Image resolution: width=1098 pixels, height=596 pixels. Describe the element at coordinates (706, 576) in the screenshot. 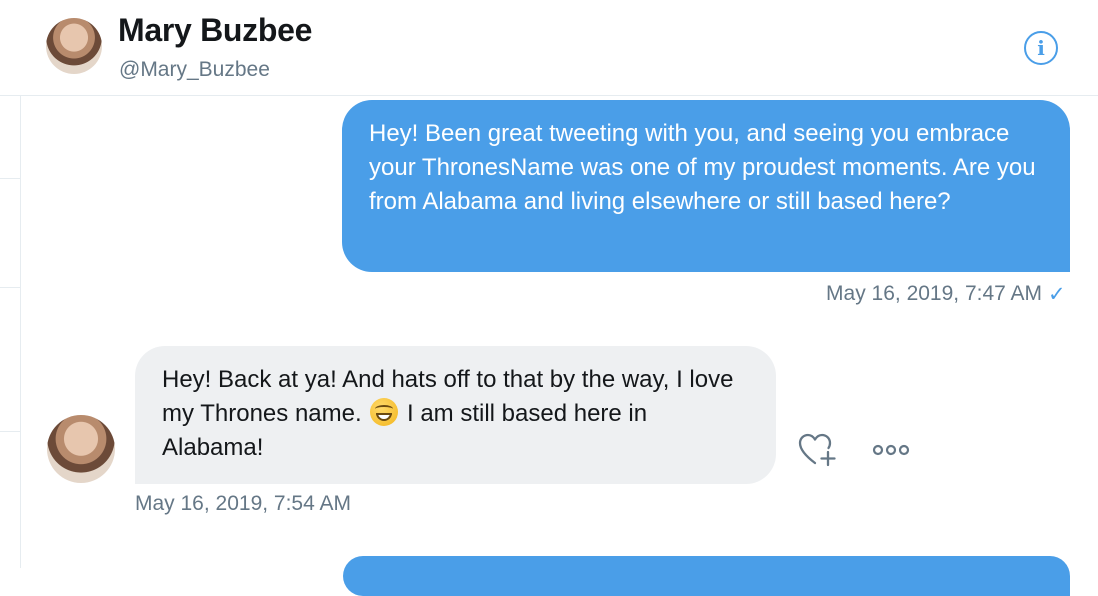

I see `outgoing-message-bubble` at that location.